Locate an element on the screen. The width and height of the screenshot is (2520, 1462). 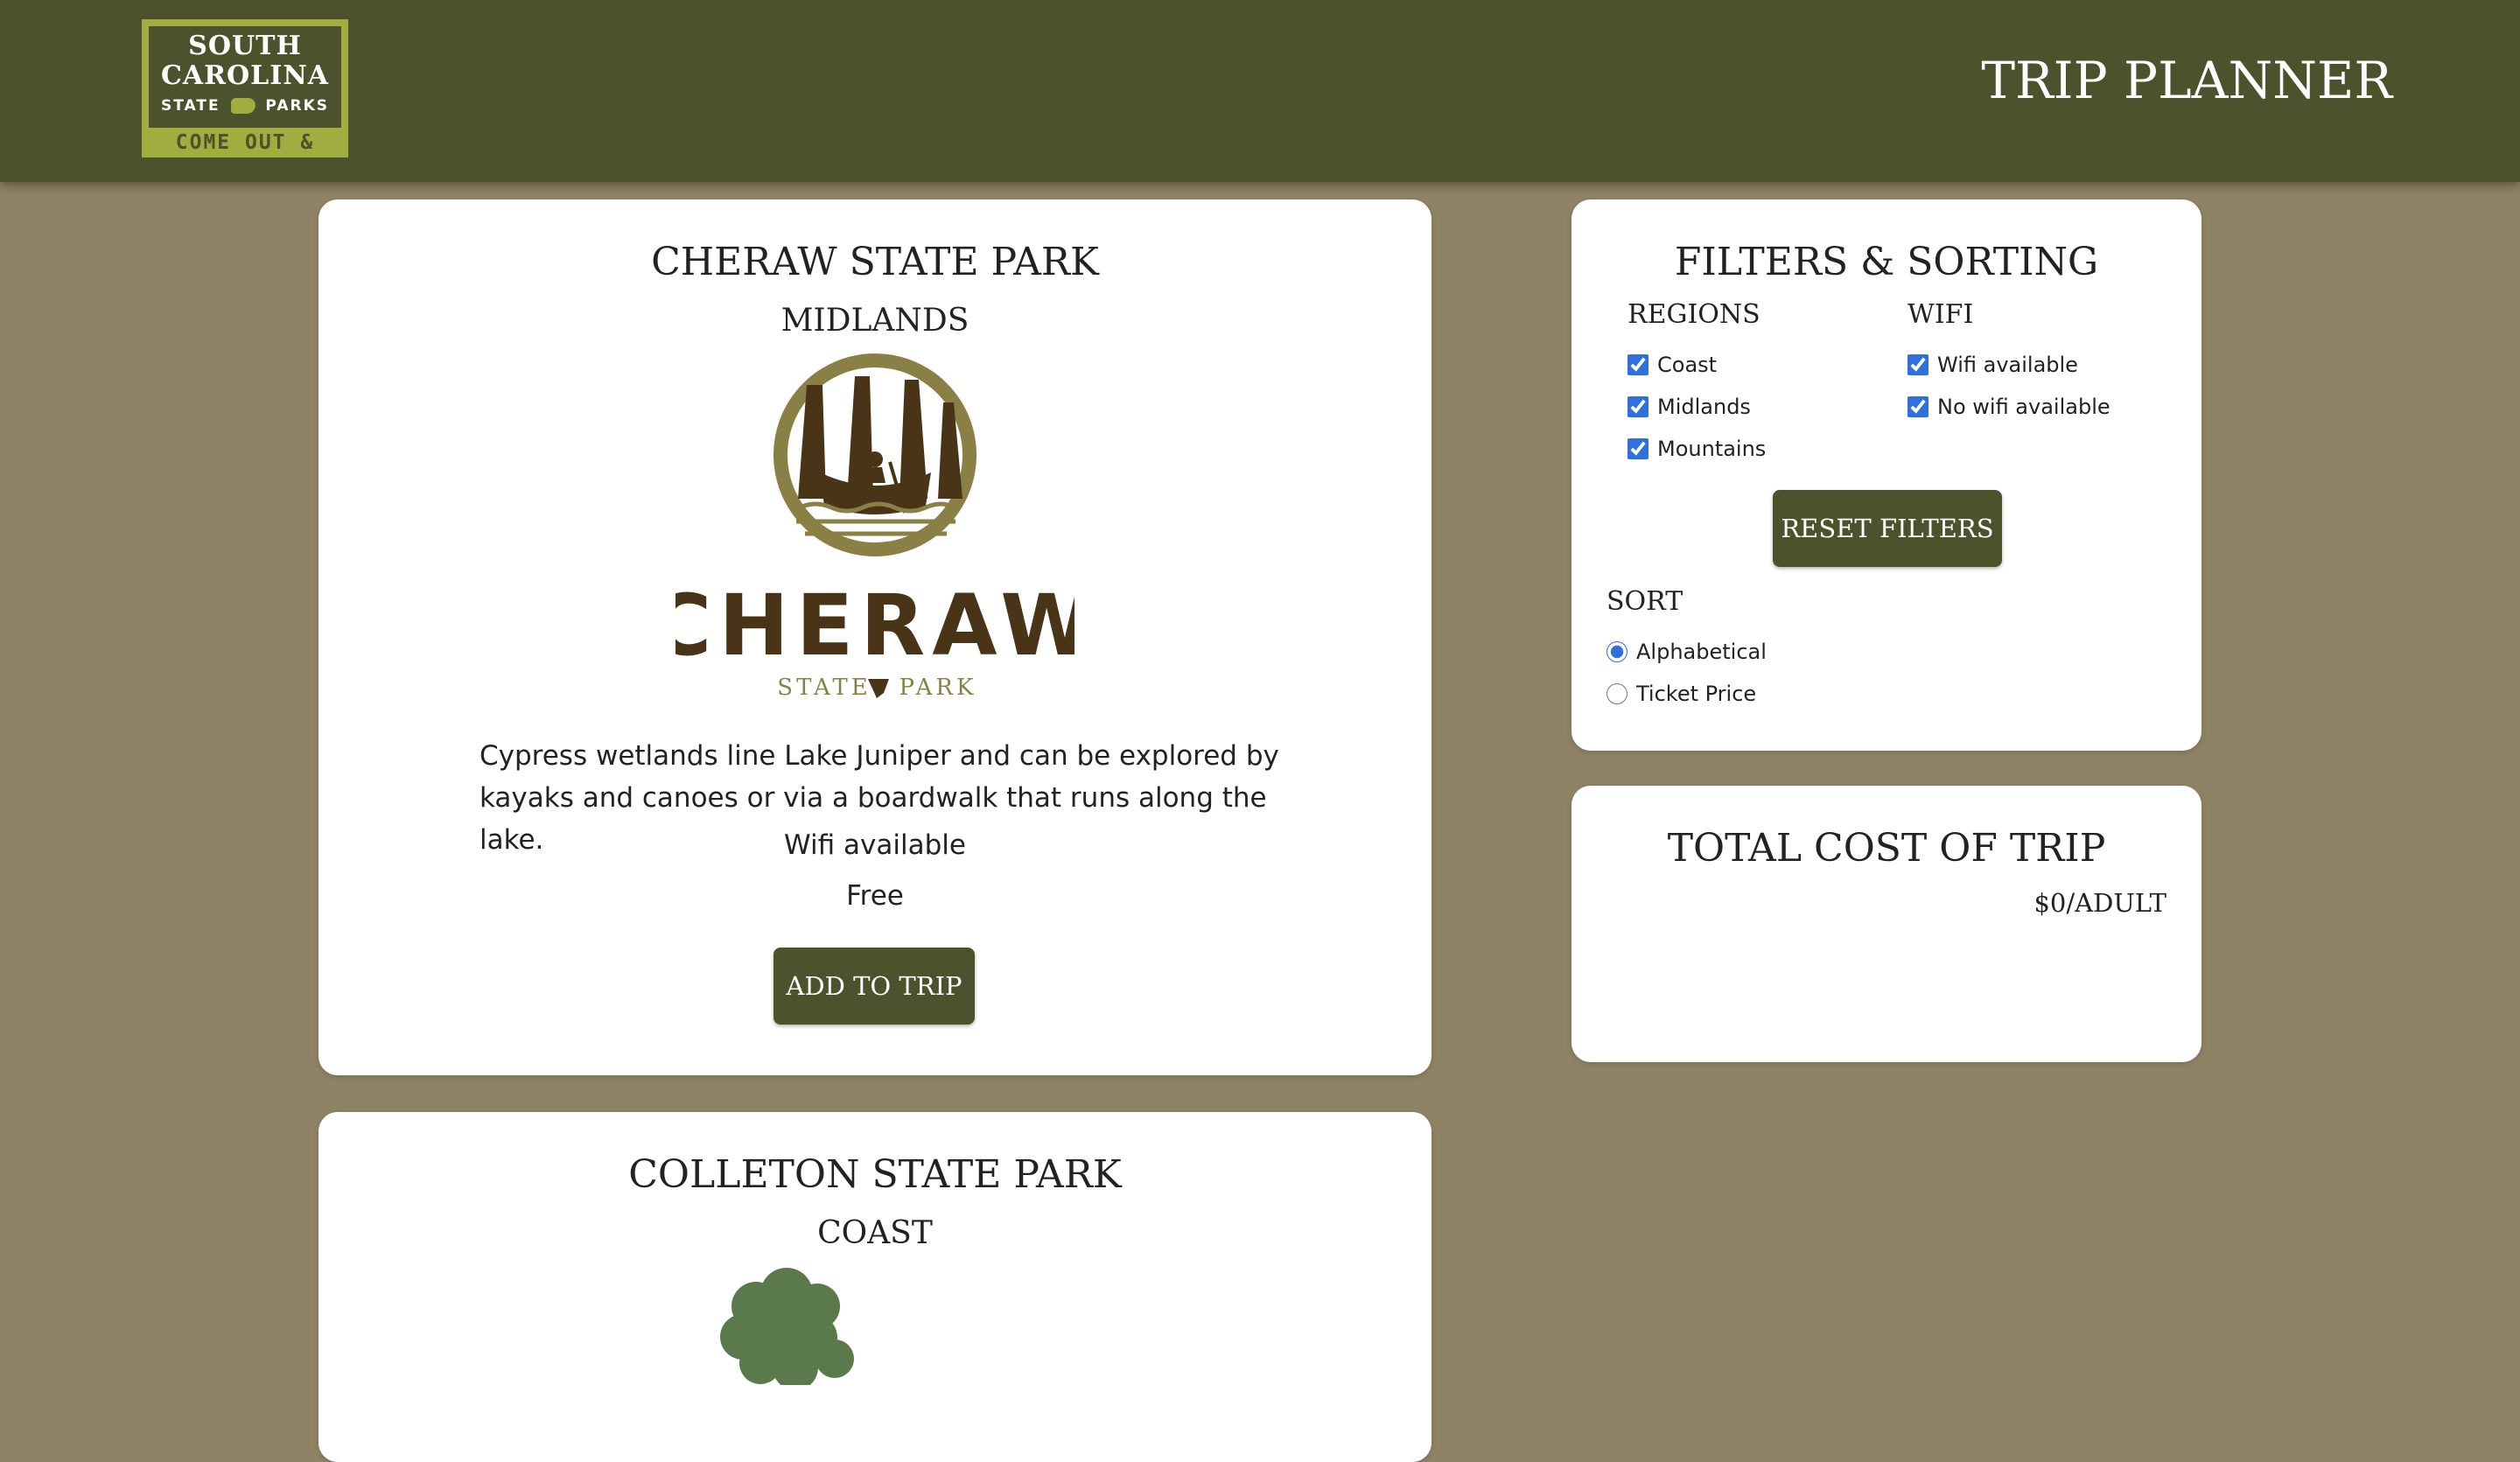
total-cost-value: $0/ADULT is located at coordinates (2100, 903).